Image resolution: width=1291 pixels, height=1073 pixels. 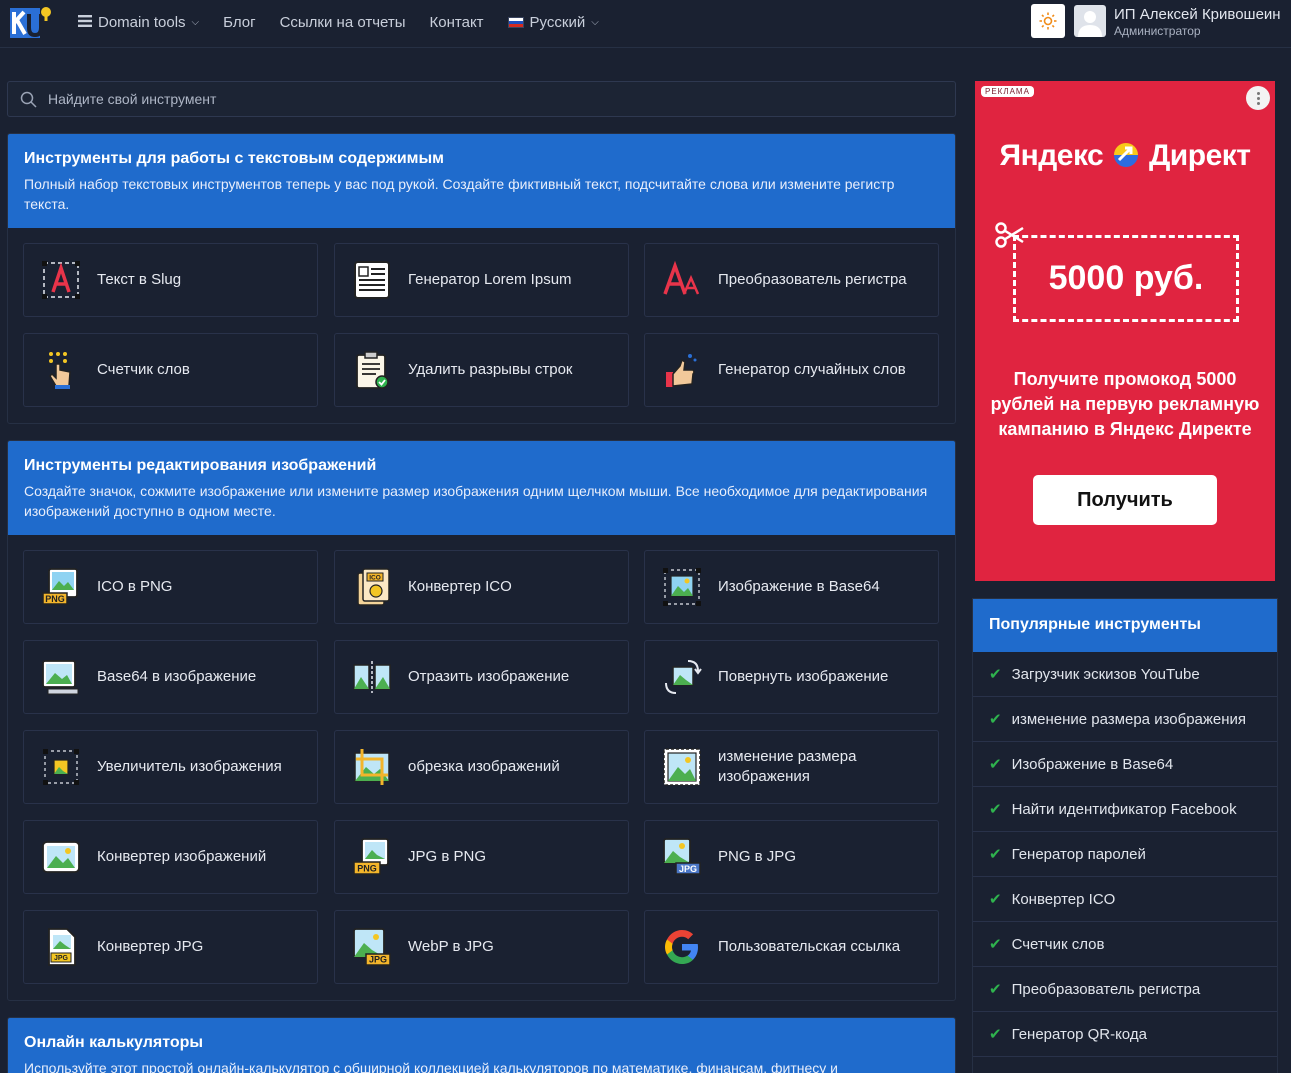 What do you see at coordinates (1048, 21) in the screenshot?
I see `theme-toggle-button` at bounding box center [1048, 21].